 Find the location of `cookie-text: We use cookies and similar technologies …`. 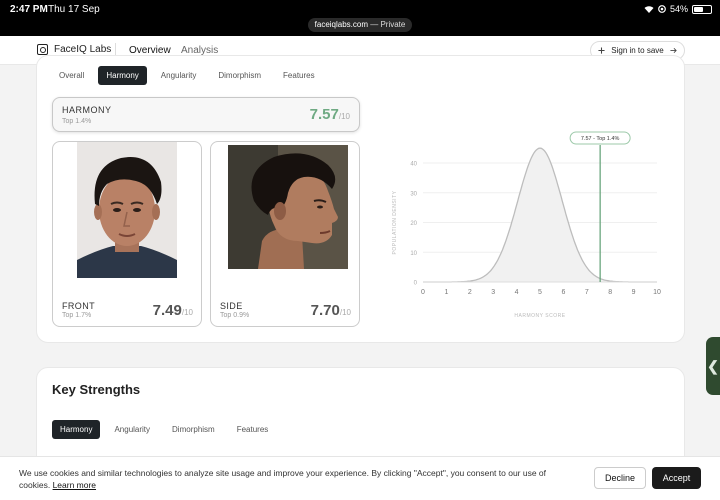

cookie-text: We use cookies and similar technologies … is located at coordinates (283, 479).